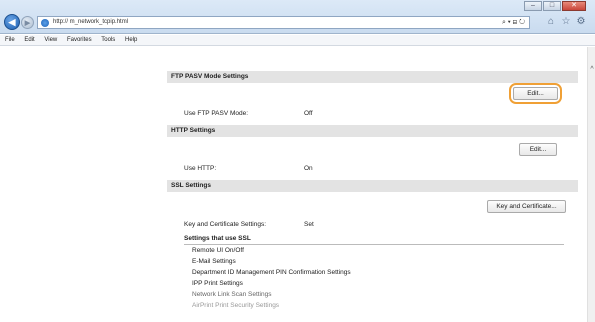 The height and width of the screenshot is (322, 595). Describe the element at coordinates (214, 261) in the screenshot. I see `link-email-settings: E-Mail Settings` at that location.